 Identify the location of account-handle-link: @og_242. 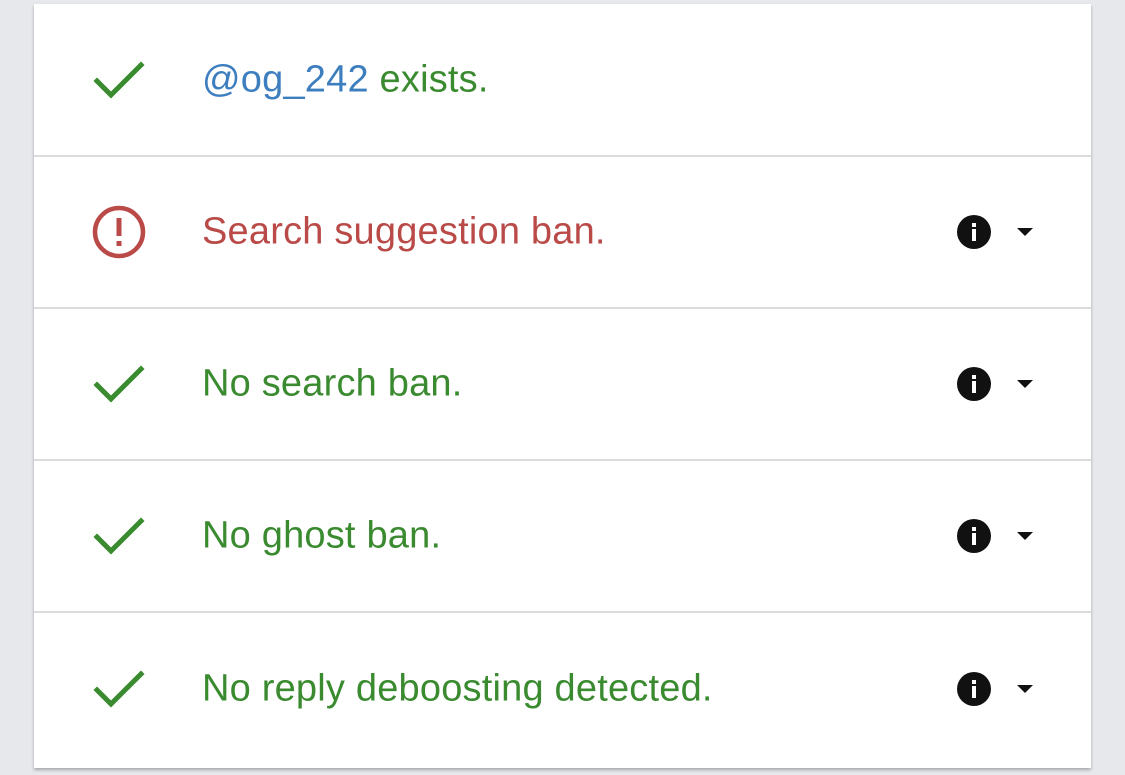
(285, 79).